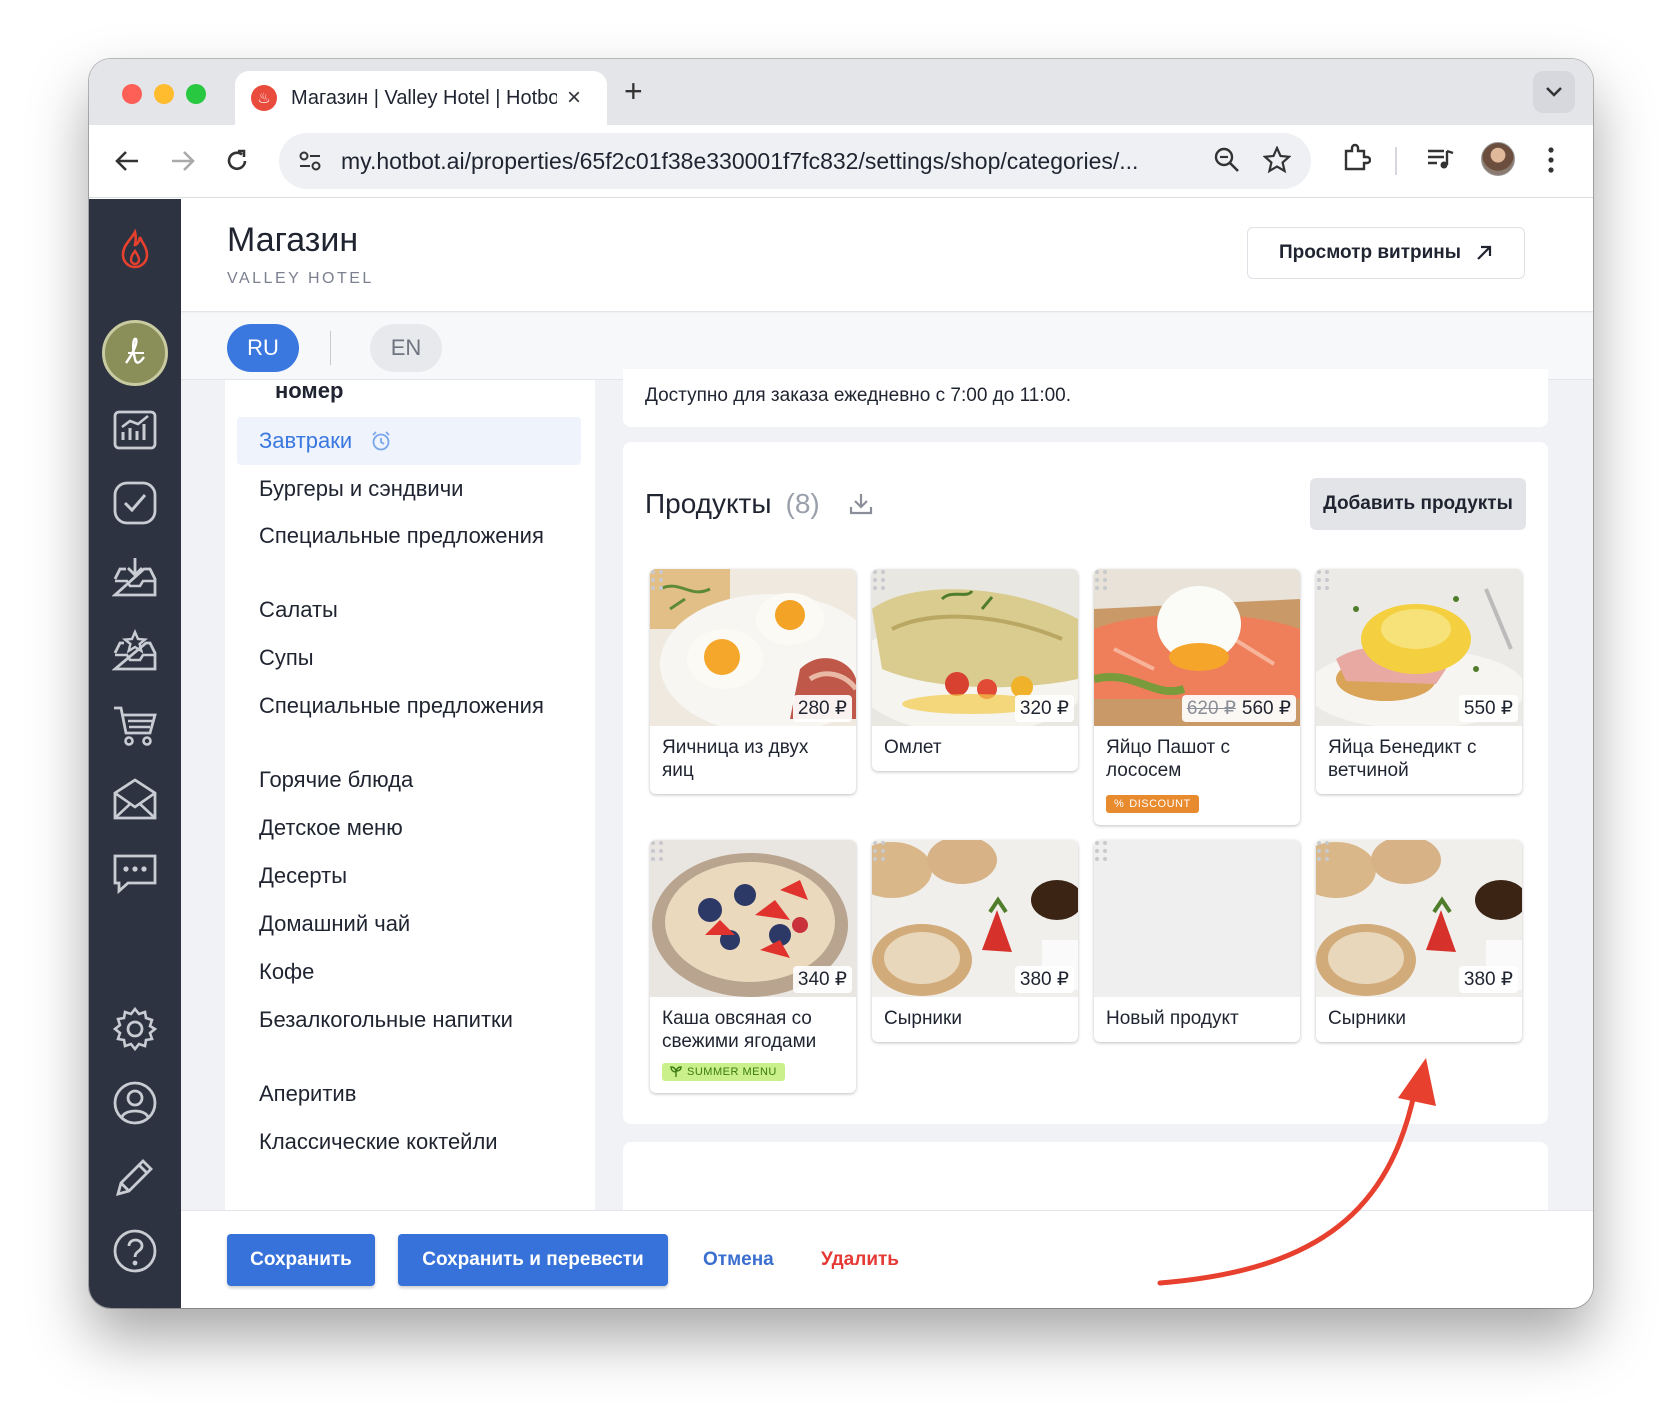  Describe the element at coordinates (1211, 708) in the screenshot. I see `product-old-price: 620 ₽` at that location.